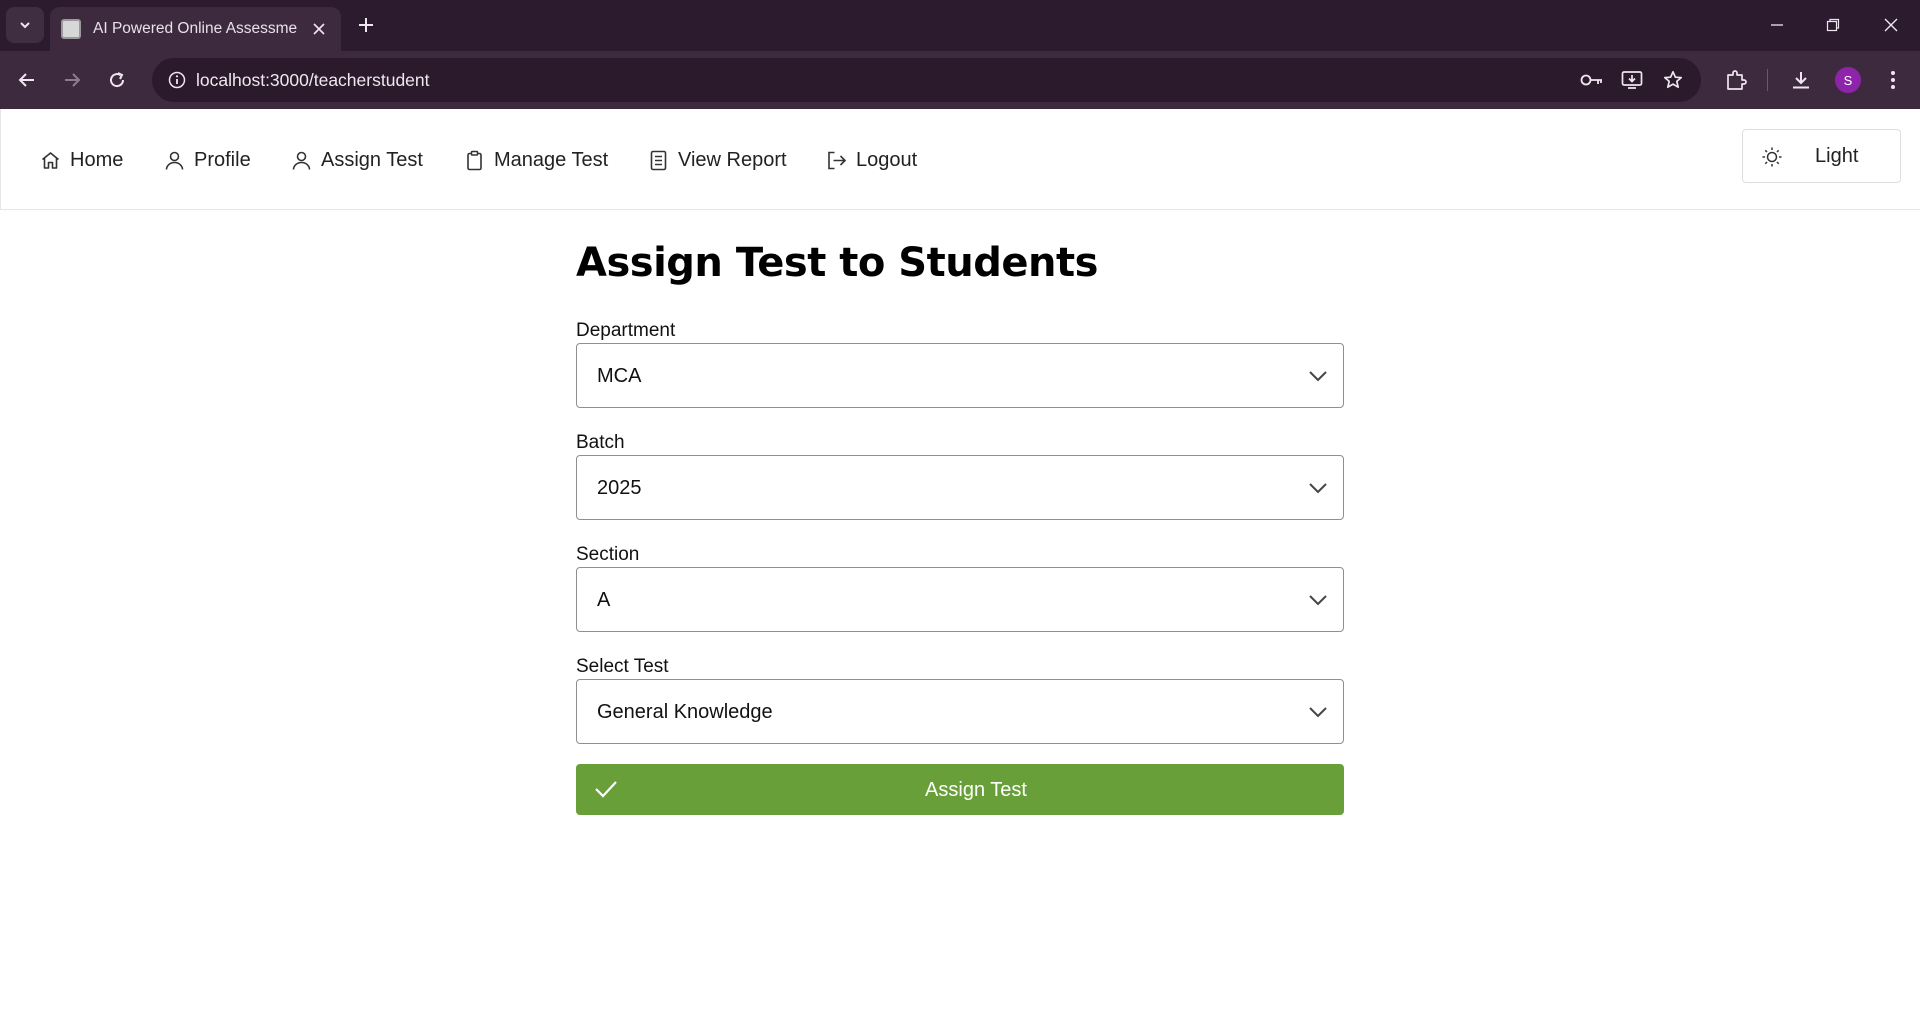  I want to click on nav-item-label: Profile, so click(222, 159).